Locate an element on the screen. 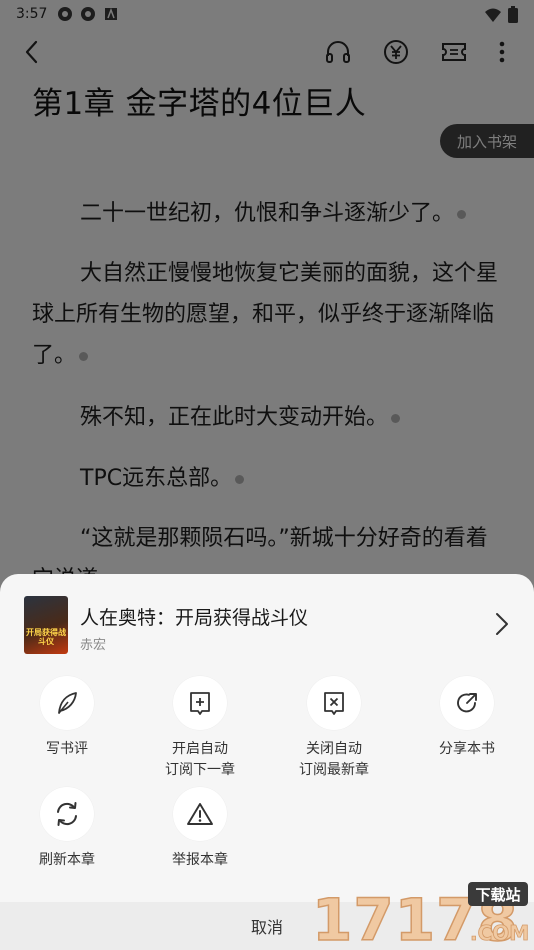 Image resolution: width=534 pixels, height=950 pixels. plus-square-icon is located at coordinates (200, 703).